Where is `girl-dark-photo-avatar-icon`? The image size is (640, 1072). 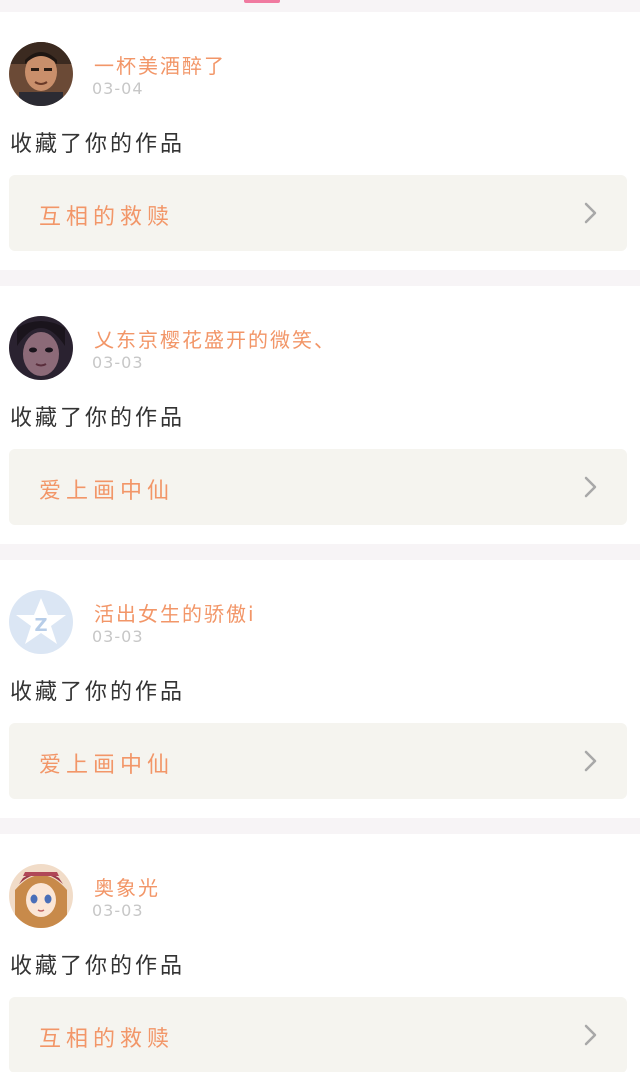 girl-dark-photo-avatar-icon is located at coordinates (41, 348).